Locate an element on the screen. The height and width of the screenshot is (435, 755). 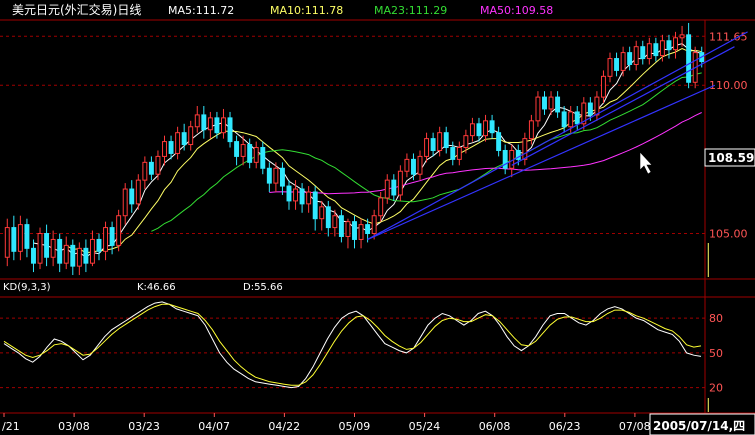
date-tick-label: 06/23 is located at coordinates (565, 426).